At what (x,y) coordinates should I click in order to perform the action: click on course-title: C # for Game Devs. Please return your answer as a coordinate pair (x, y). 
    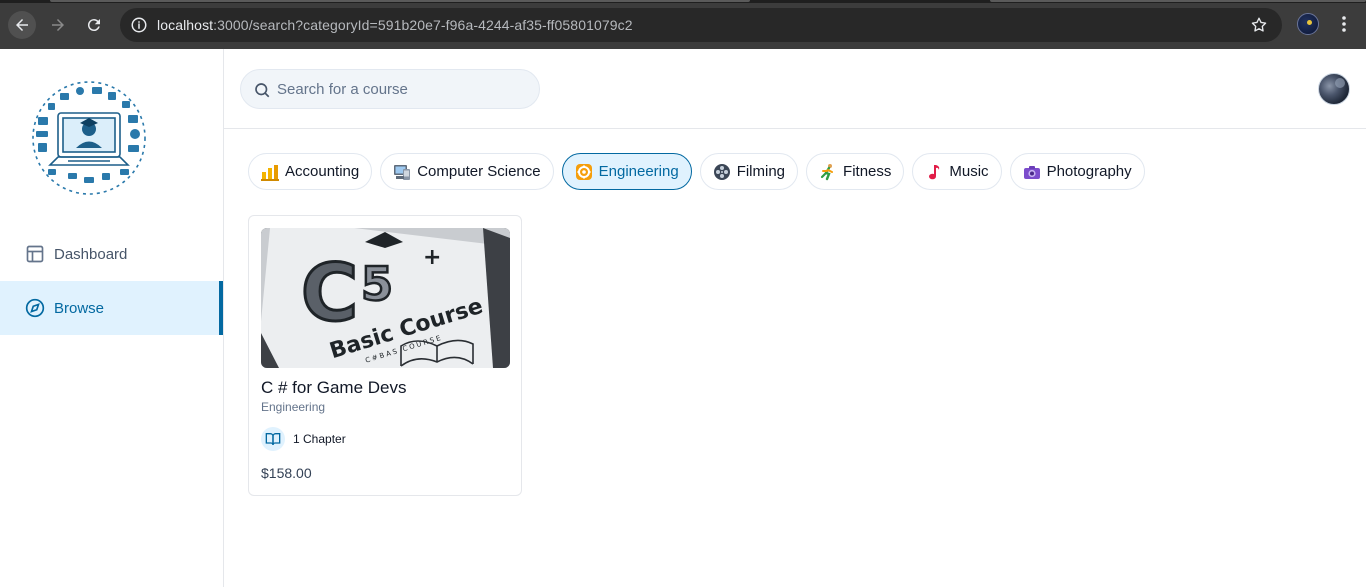
    Looking at the image, I should click on (334, 388).